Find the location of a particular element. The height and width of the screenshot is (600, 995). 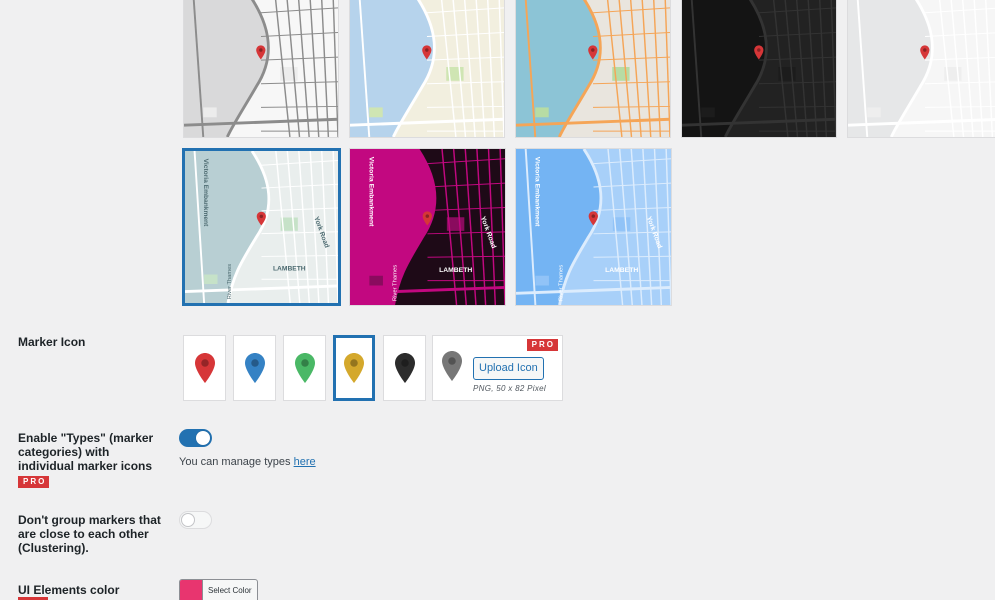

marker-option-yellow is located at coordinates (354, 368).